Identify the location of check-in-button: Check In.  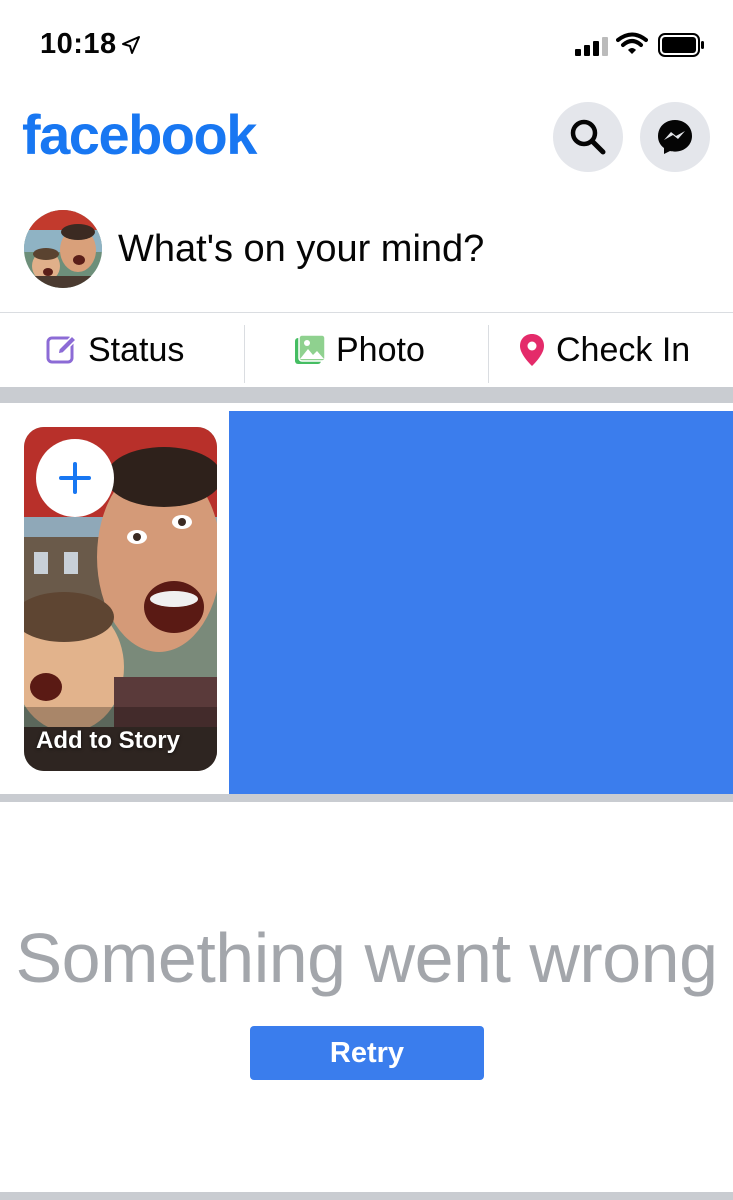
(604, 350).